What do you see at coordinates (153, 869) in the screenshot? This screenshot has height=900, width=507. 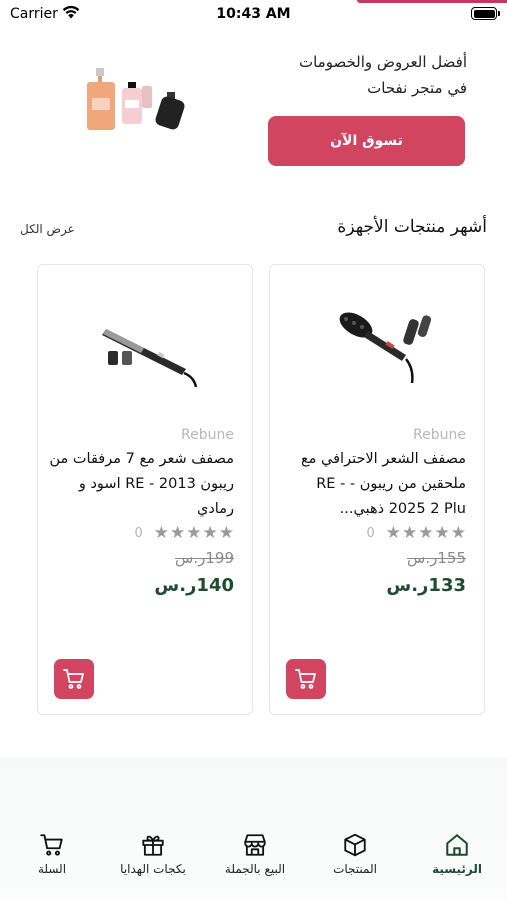 I see `nav-label: بكجات الهدايا` at bounding box center [153, 869].